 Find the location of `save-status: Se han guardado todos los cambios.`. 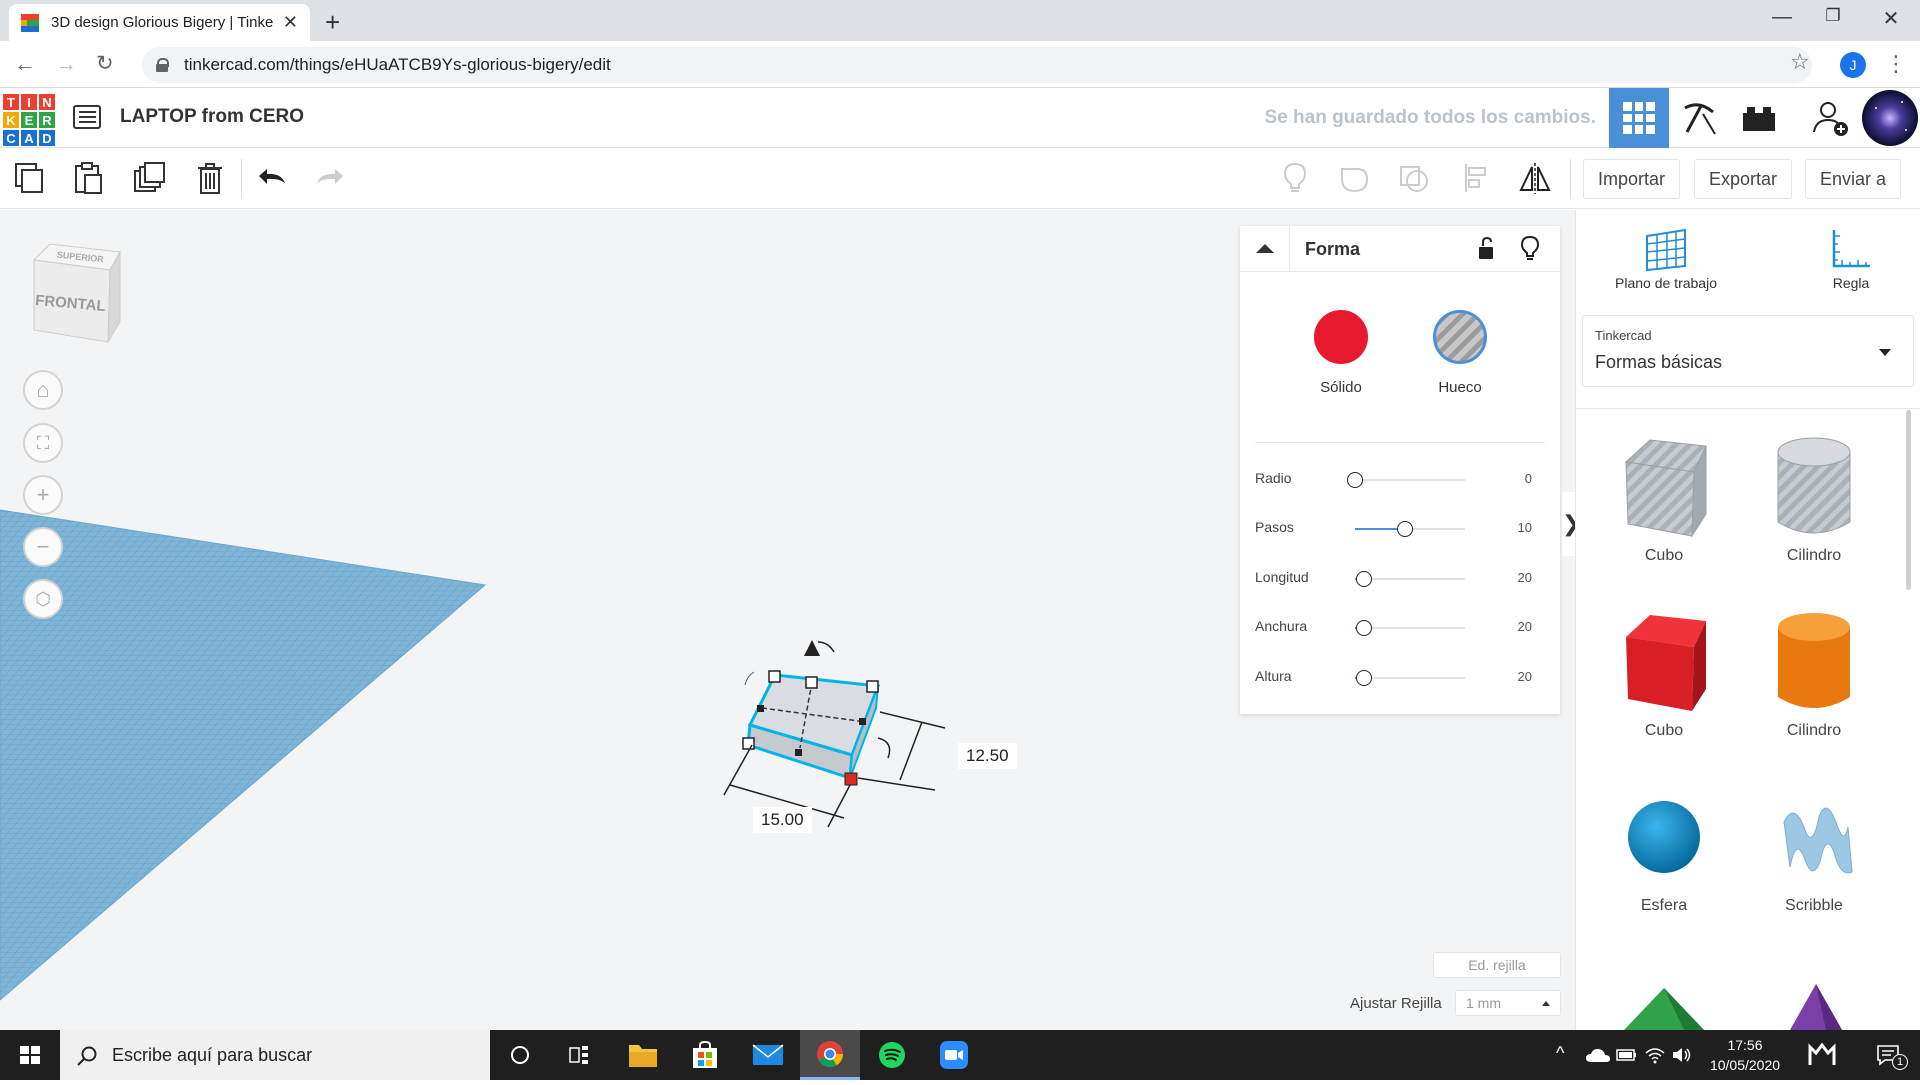

save-status: Se han guardado todos los cambios. is located at coordinates (1430, 117).